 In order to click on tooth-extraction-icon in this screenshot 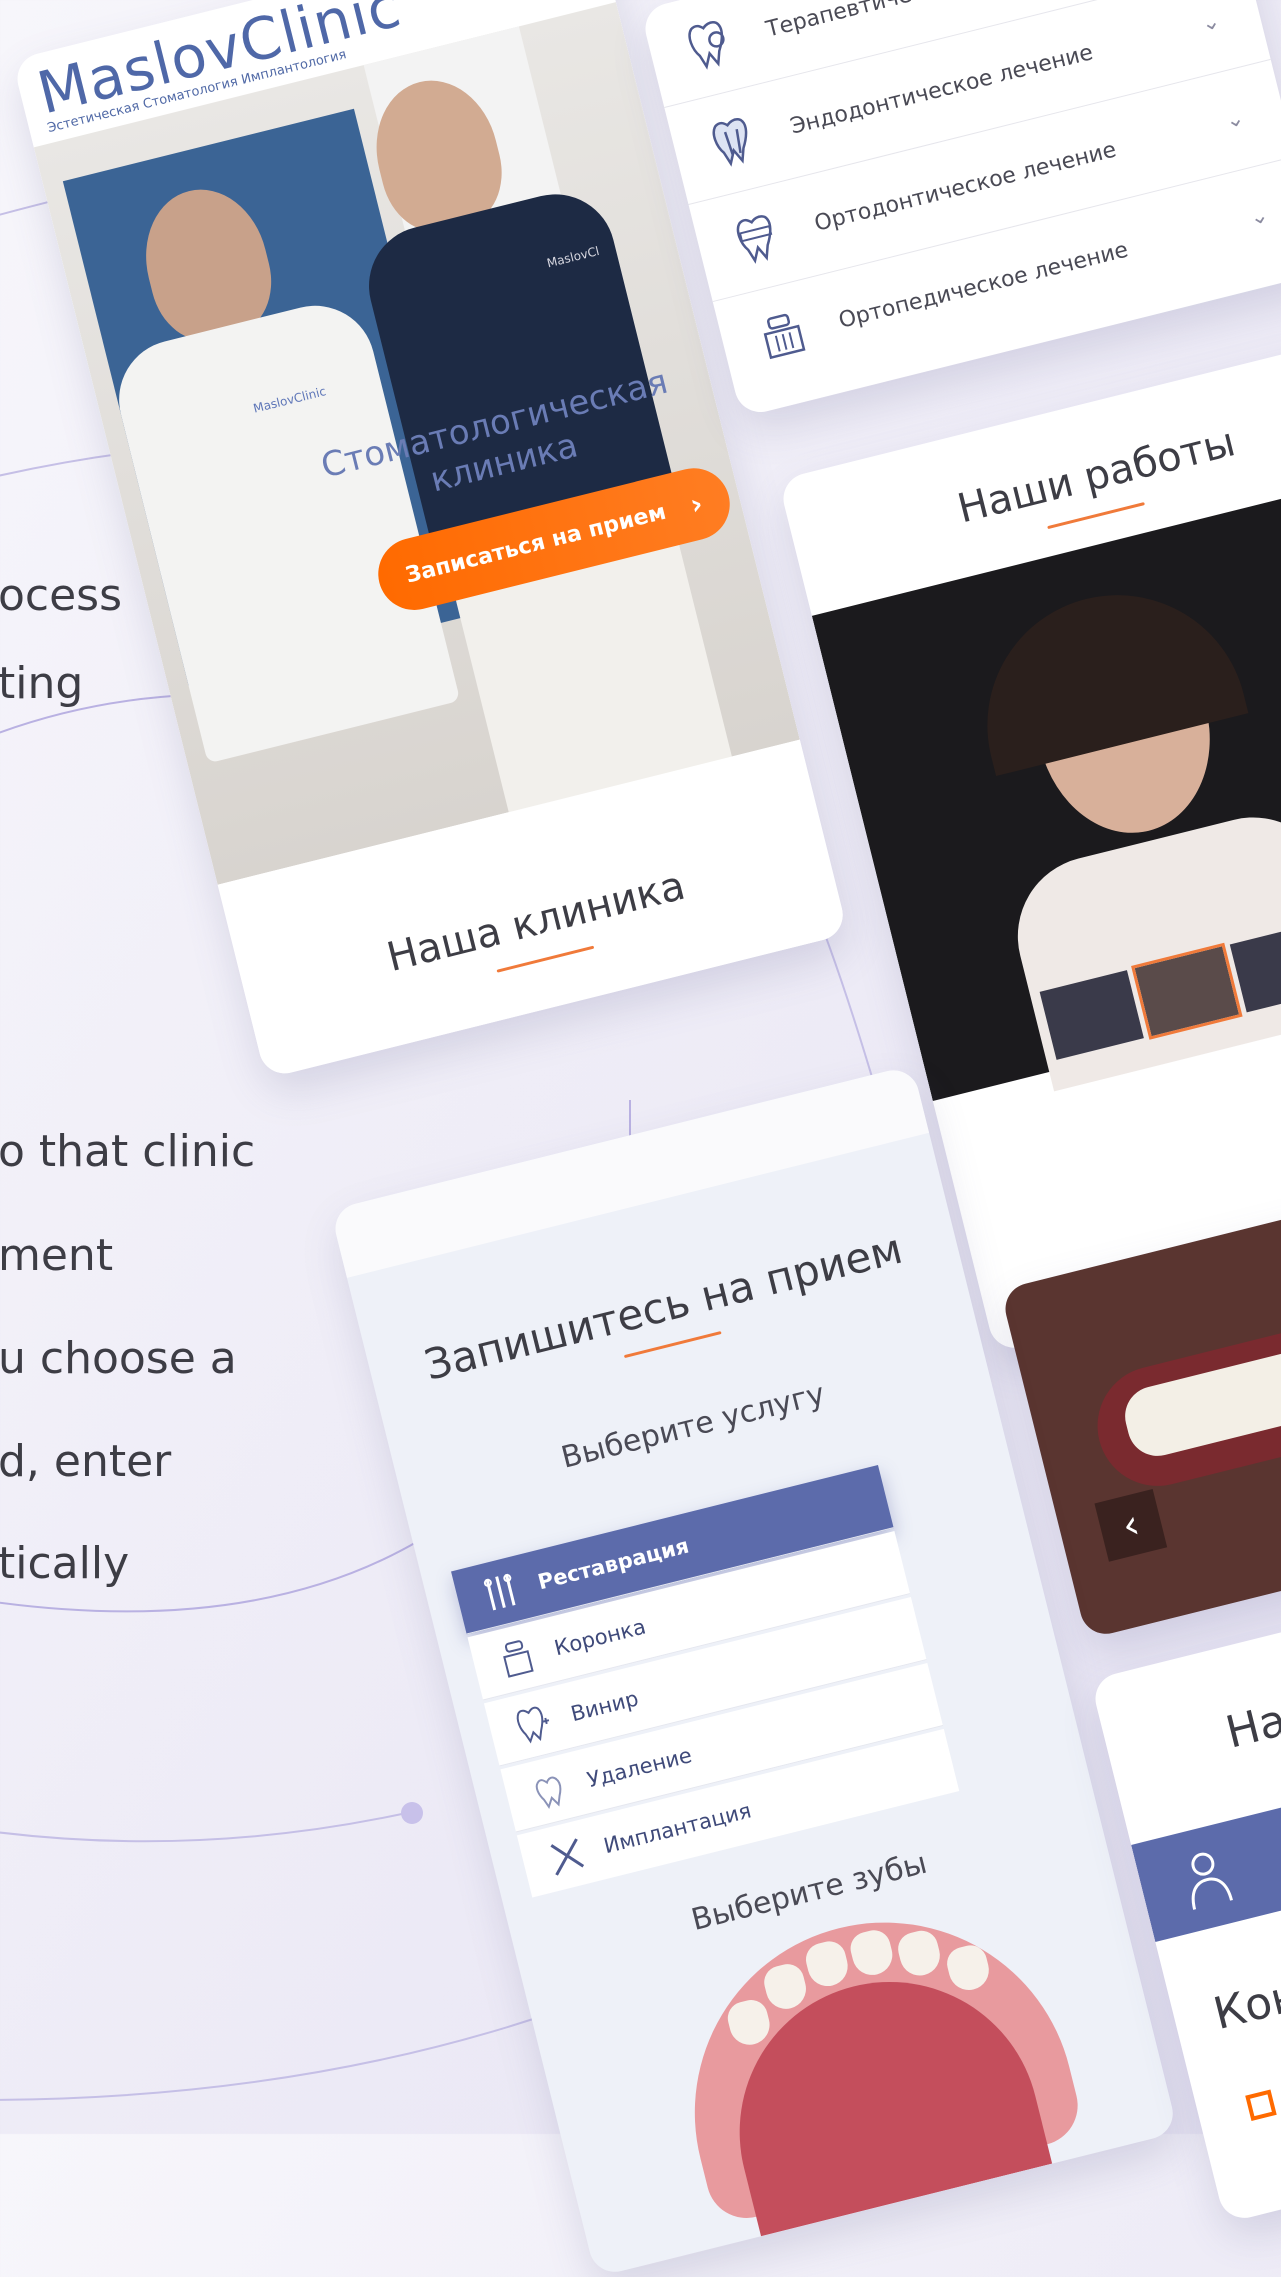, I will do `click(550, 1790)`.